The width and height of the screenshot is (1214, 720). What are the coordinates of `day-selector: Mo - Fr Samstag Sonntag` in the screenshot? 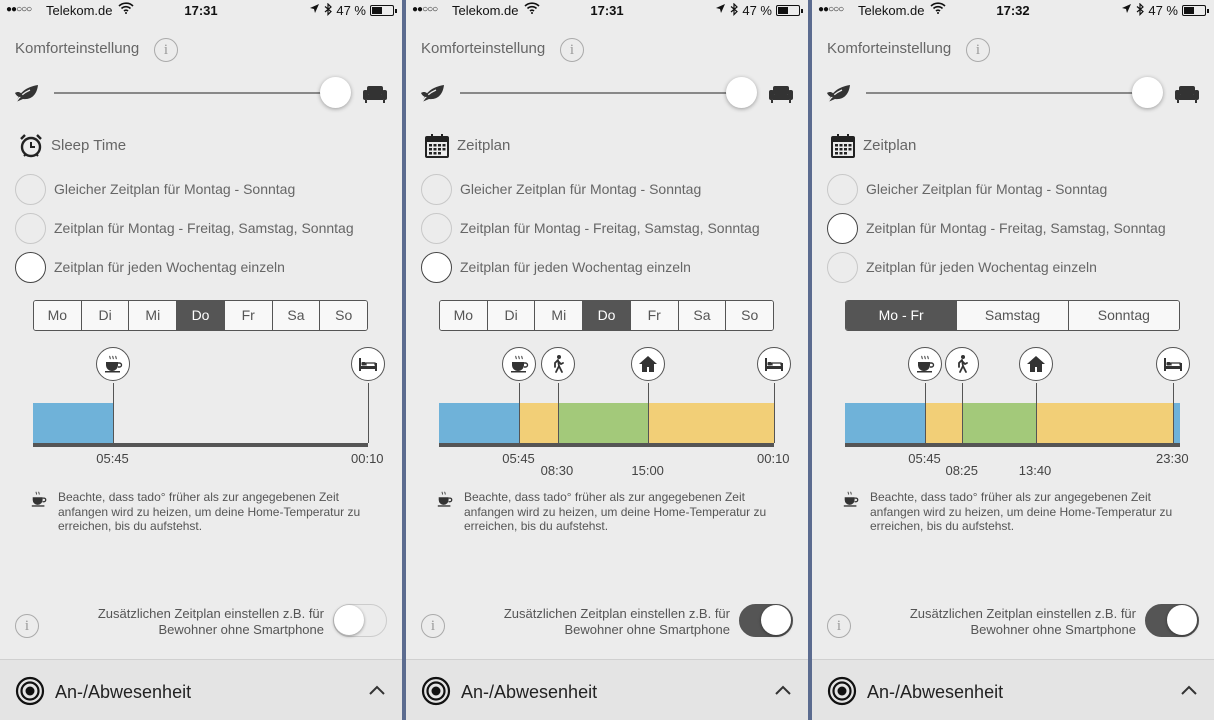 It's located at (1012, 315).